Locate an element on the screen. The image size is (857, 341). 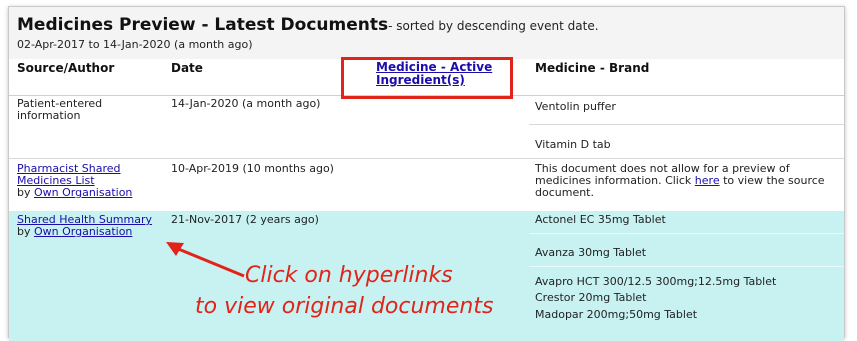
column-header-source-author: Source/Author is located at coordinates (66, 68).